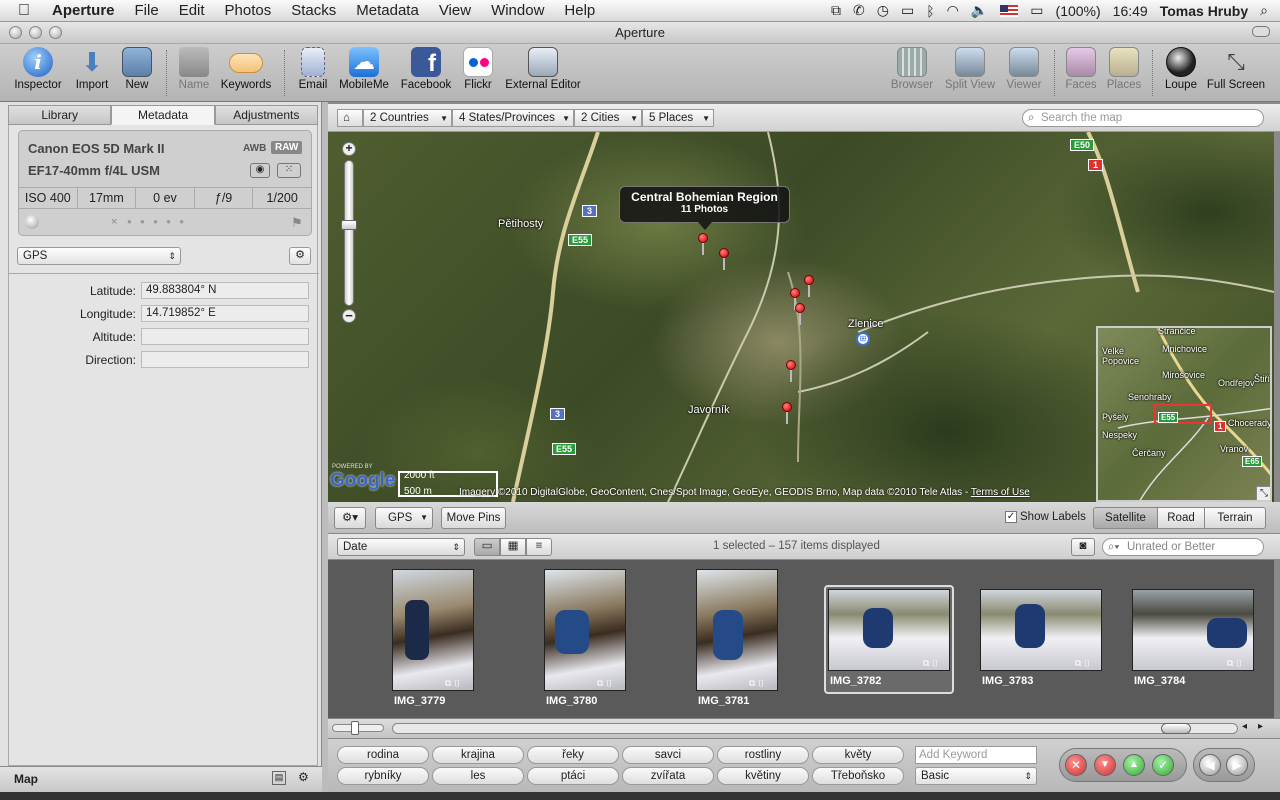 The image size is (1280, 800). I want to click on list-view-button: ≡, so click(539, 547).